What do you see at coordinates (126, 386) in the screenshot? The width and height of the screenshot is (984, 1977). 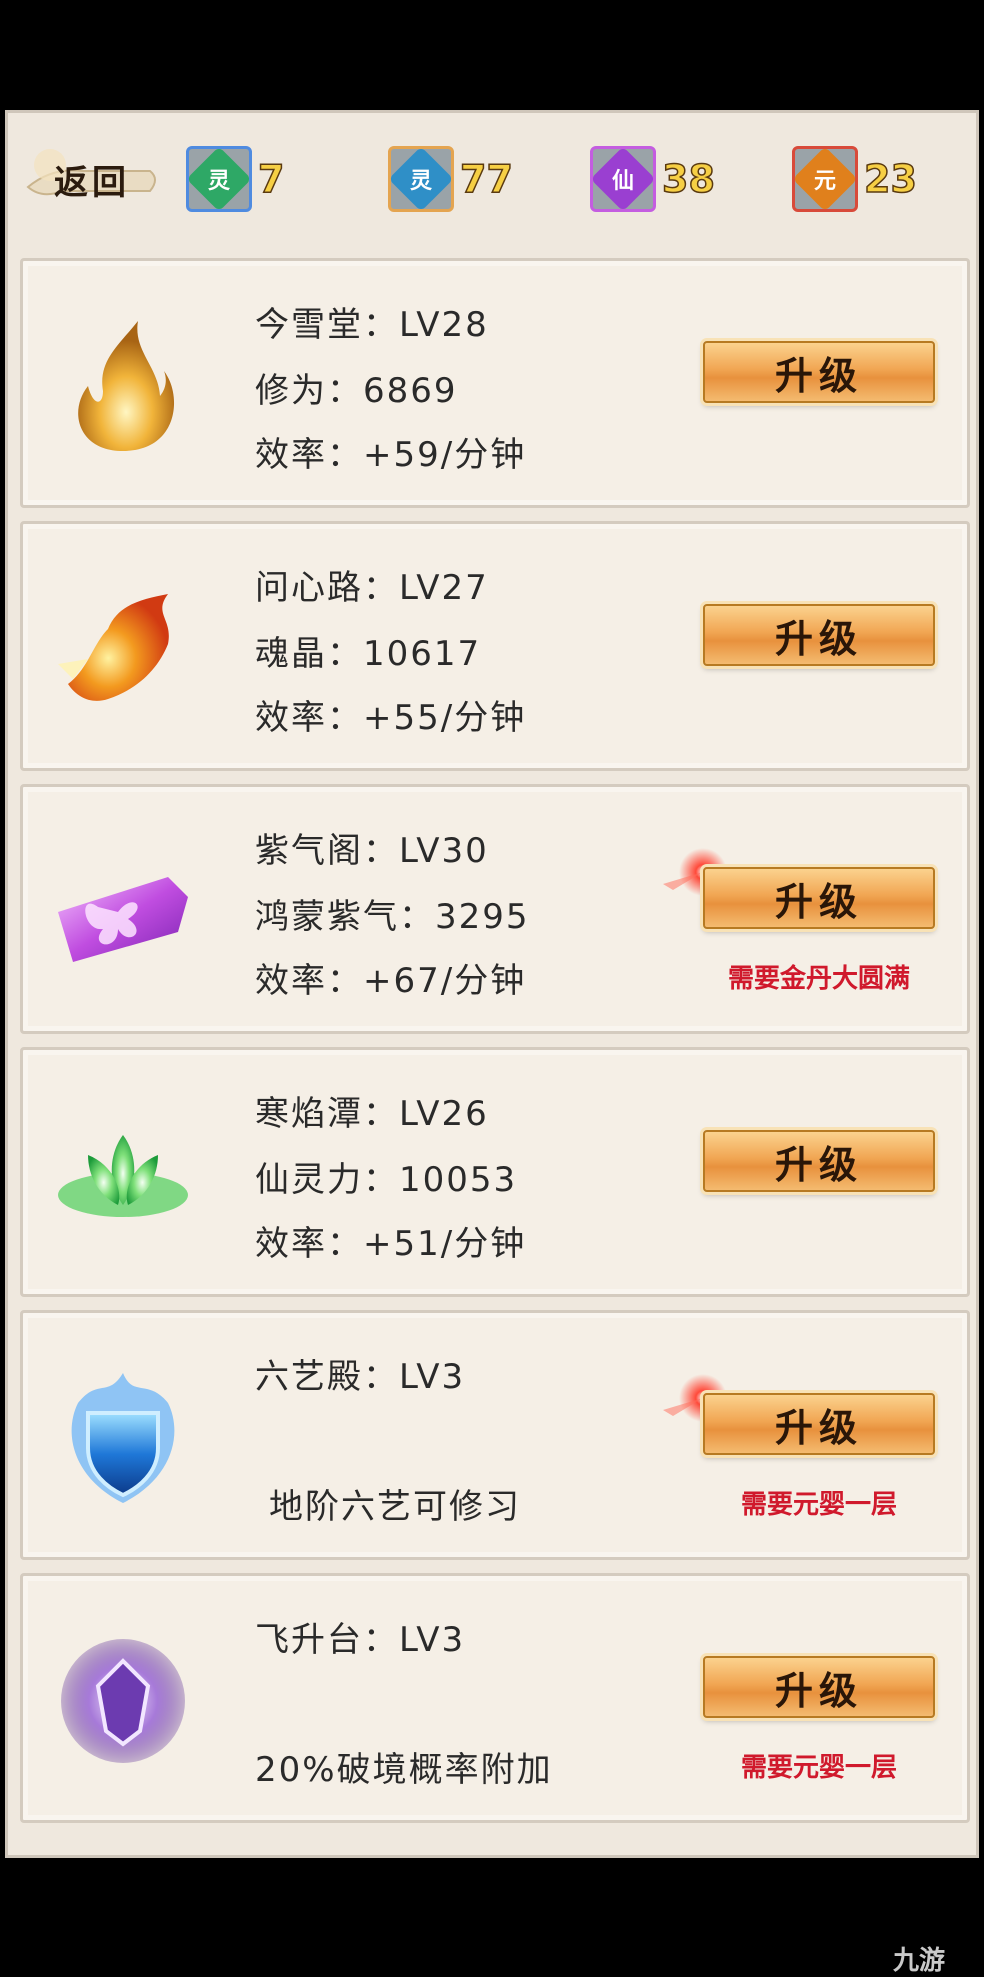 I see `golden-flame-icon` at bounding box center [126, 386].